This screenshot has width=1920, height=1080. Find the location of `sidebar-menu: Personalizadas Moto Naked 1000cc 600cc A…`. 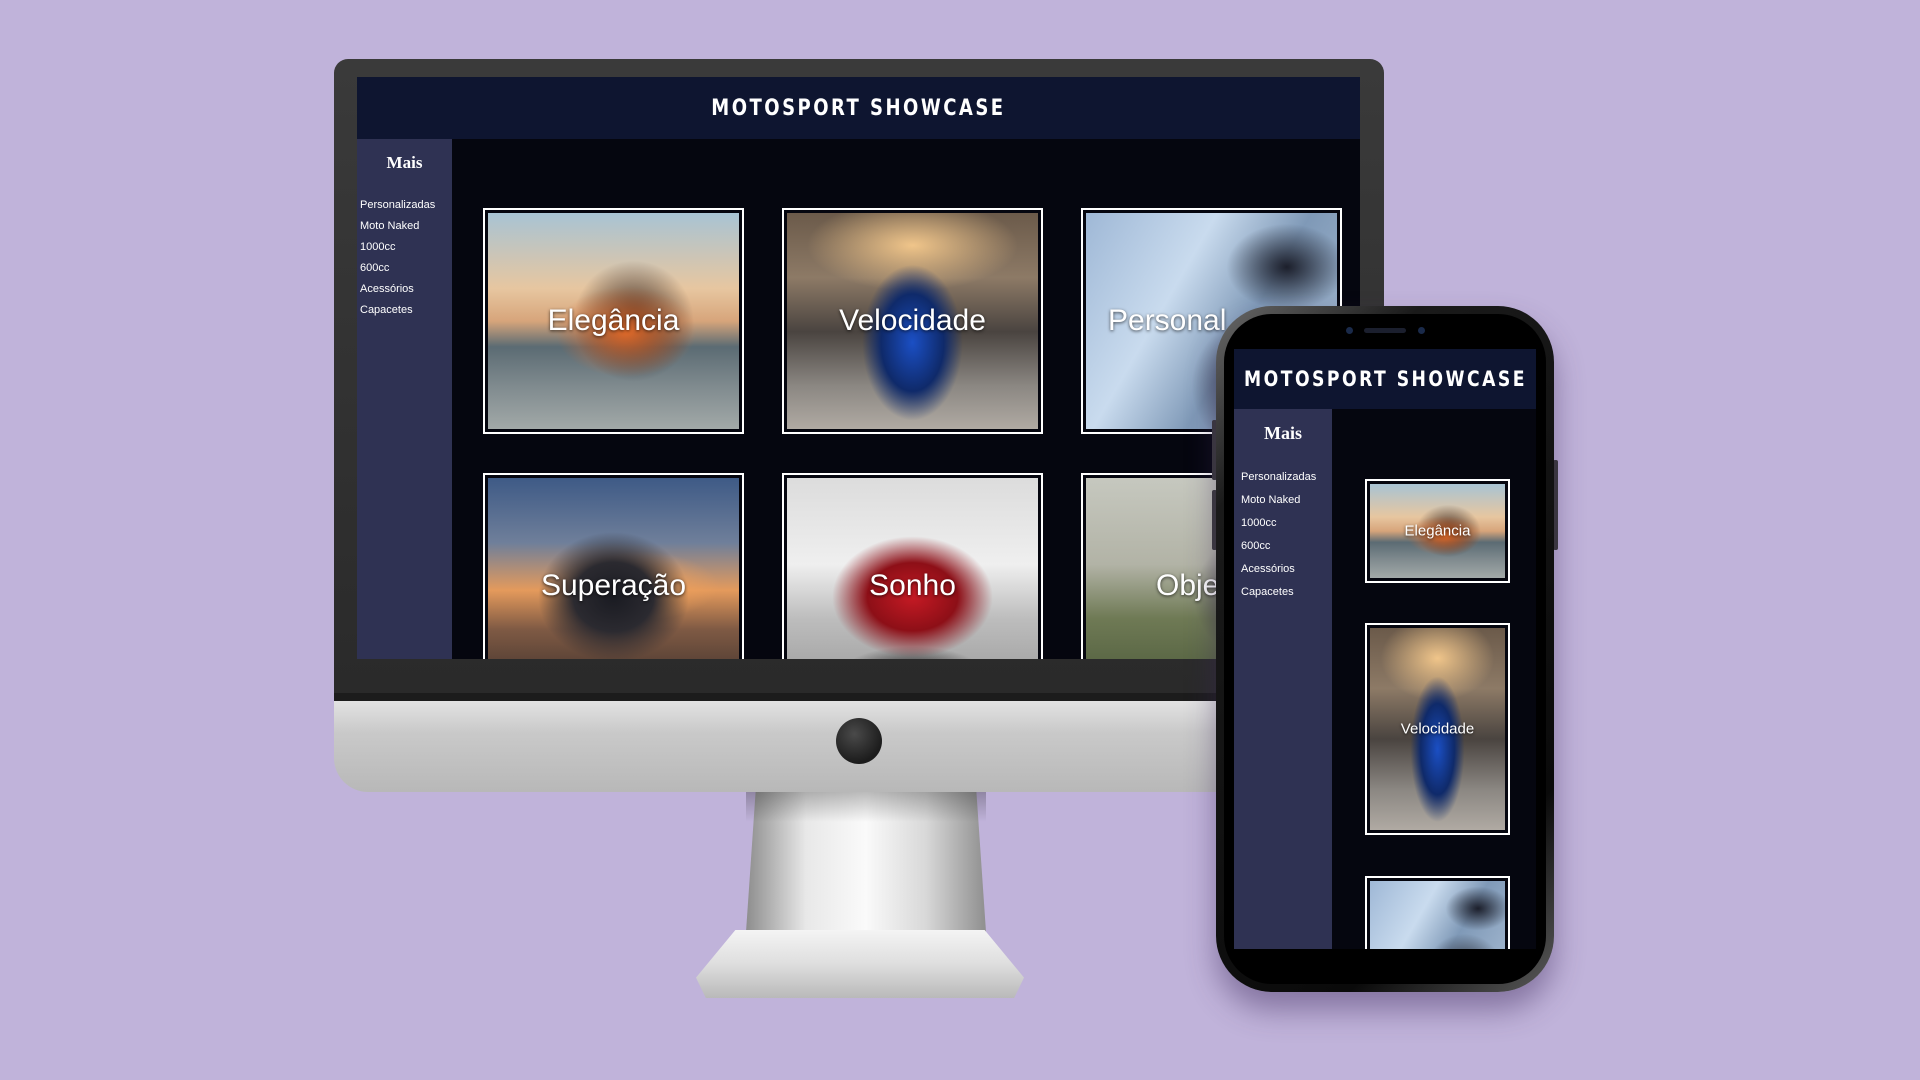

sidebar-menu: Personalizadas Moto Naked 1000cc 600cc A… is located at coordinates (404, 258).